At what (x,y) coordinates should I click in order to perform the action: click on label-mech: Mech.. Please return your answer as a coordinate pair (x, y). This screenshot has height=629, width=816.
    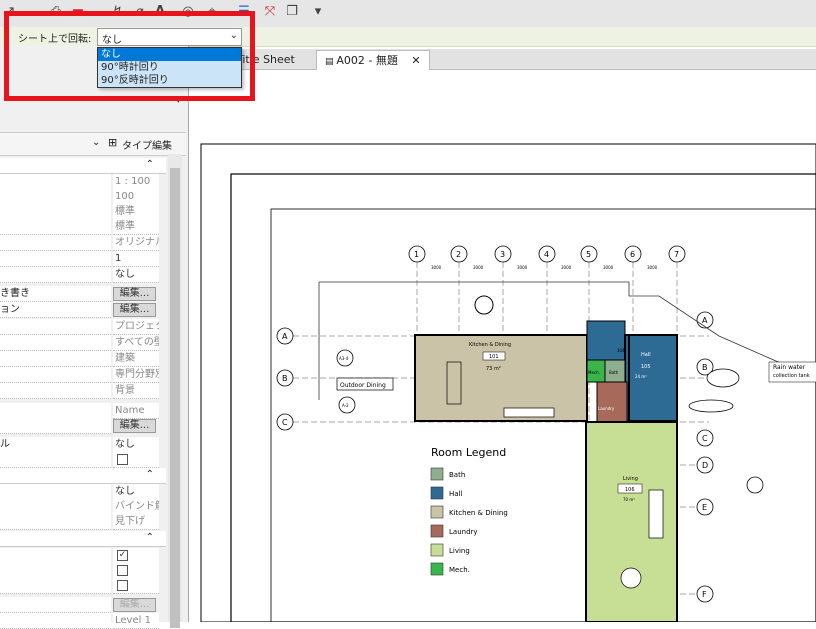
    Looking at the image, I should click on (594, 372).